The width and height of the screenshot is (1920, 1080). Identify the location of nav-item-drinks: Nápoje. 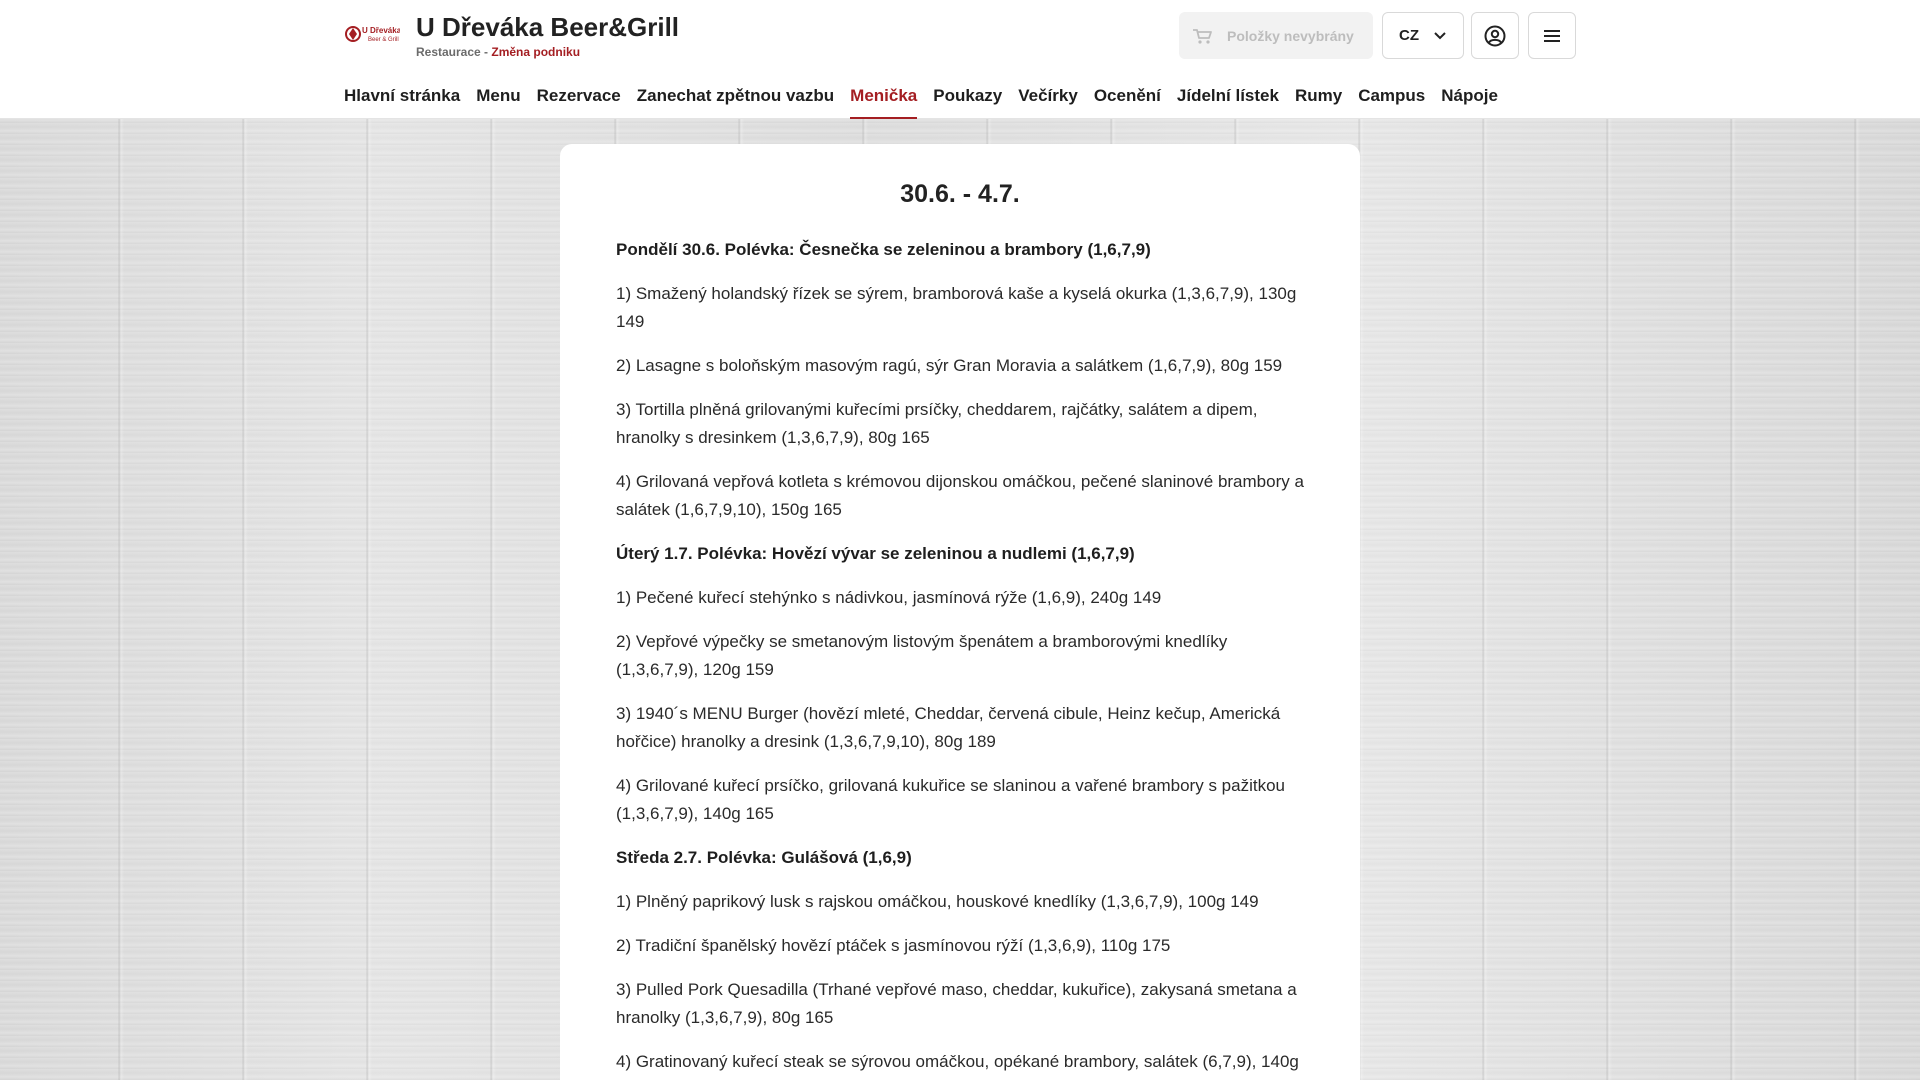
(1469, 102).